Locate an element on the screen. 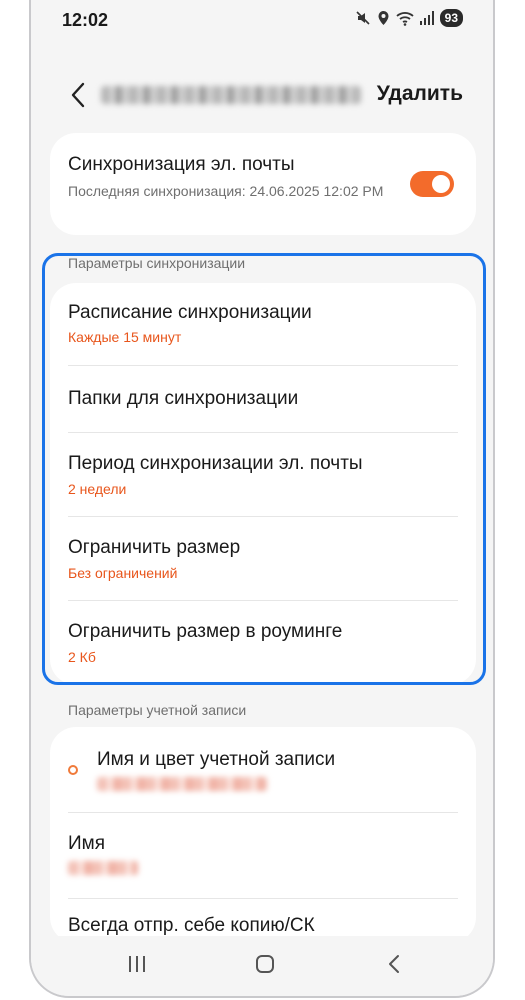 This screenshot has height=1000, width=525. recents-icon is located at coordinates (137, 967).